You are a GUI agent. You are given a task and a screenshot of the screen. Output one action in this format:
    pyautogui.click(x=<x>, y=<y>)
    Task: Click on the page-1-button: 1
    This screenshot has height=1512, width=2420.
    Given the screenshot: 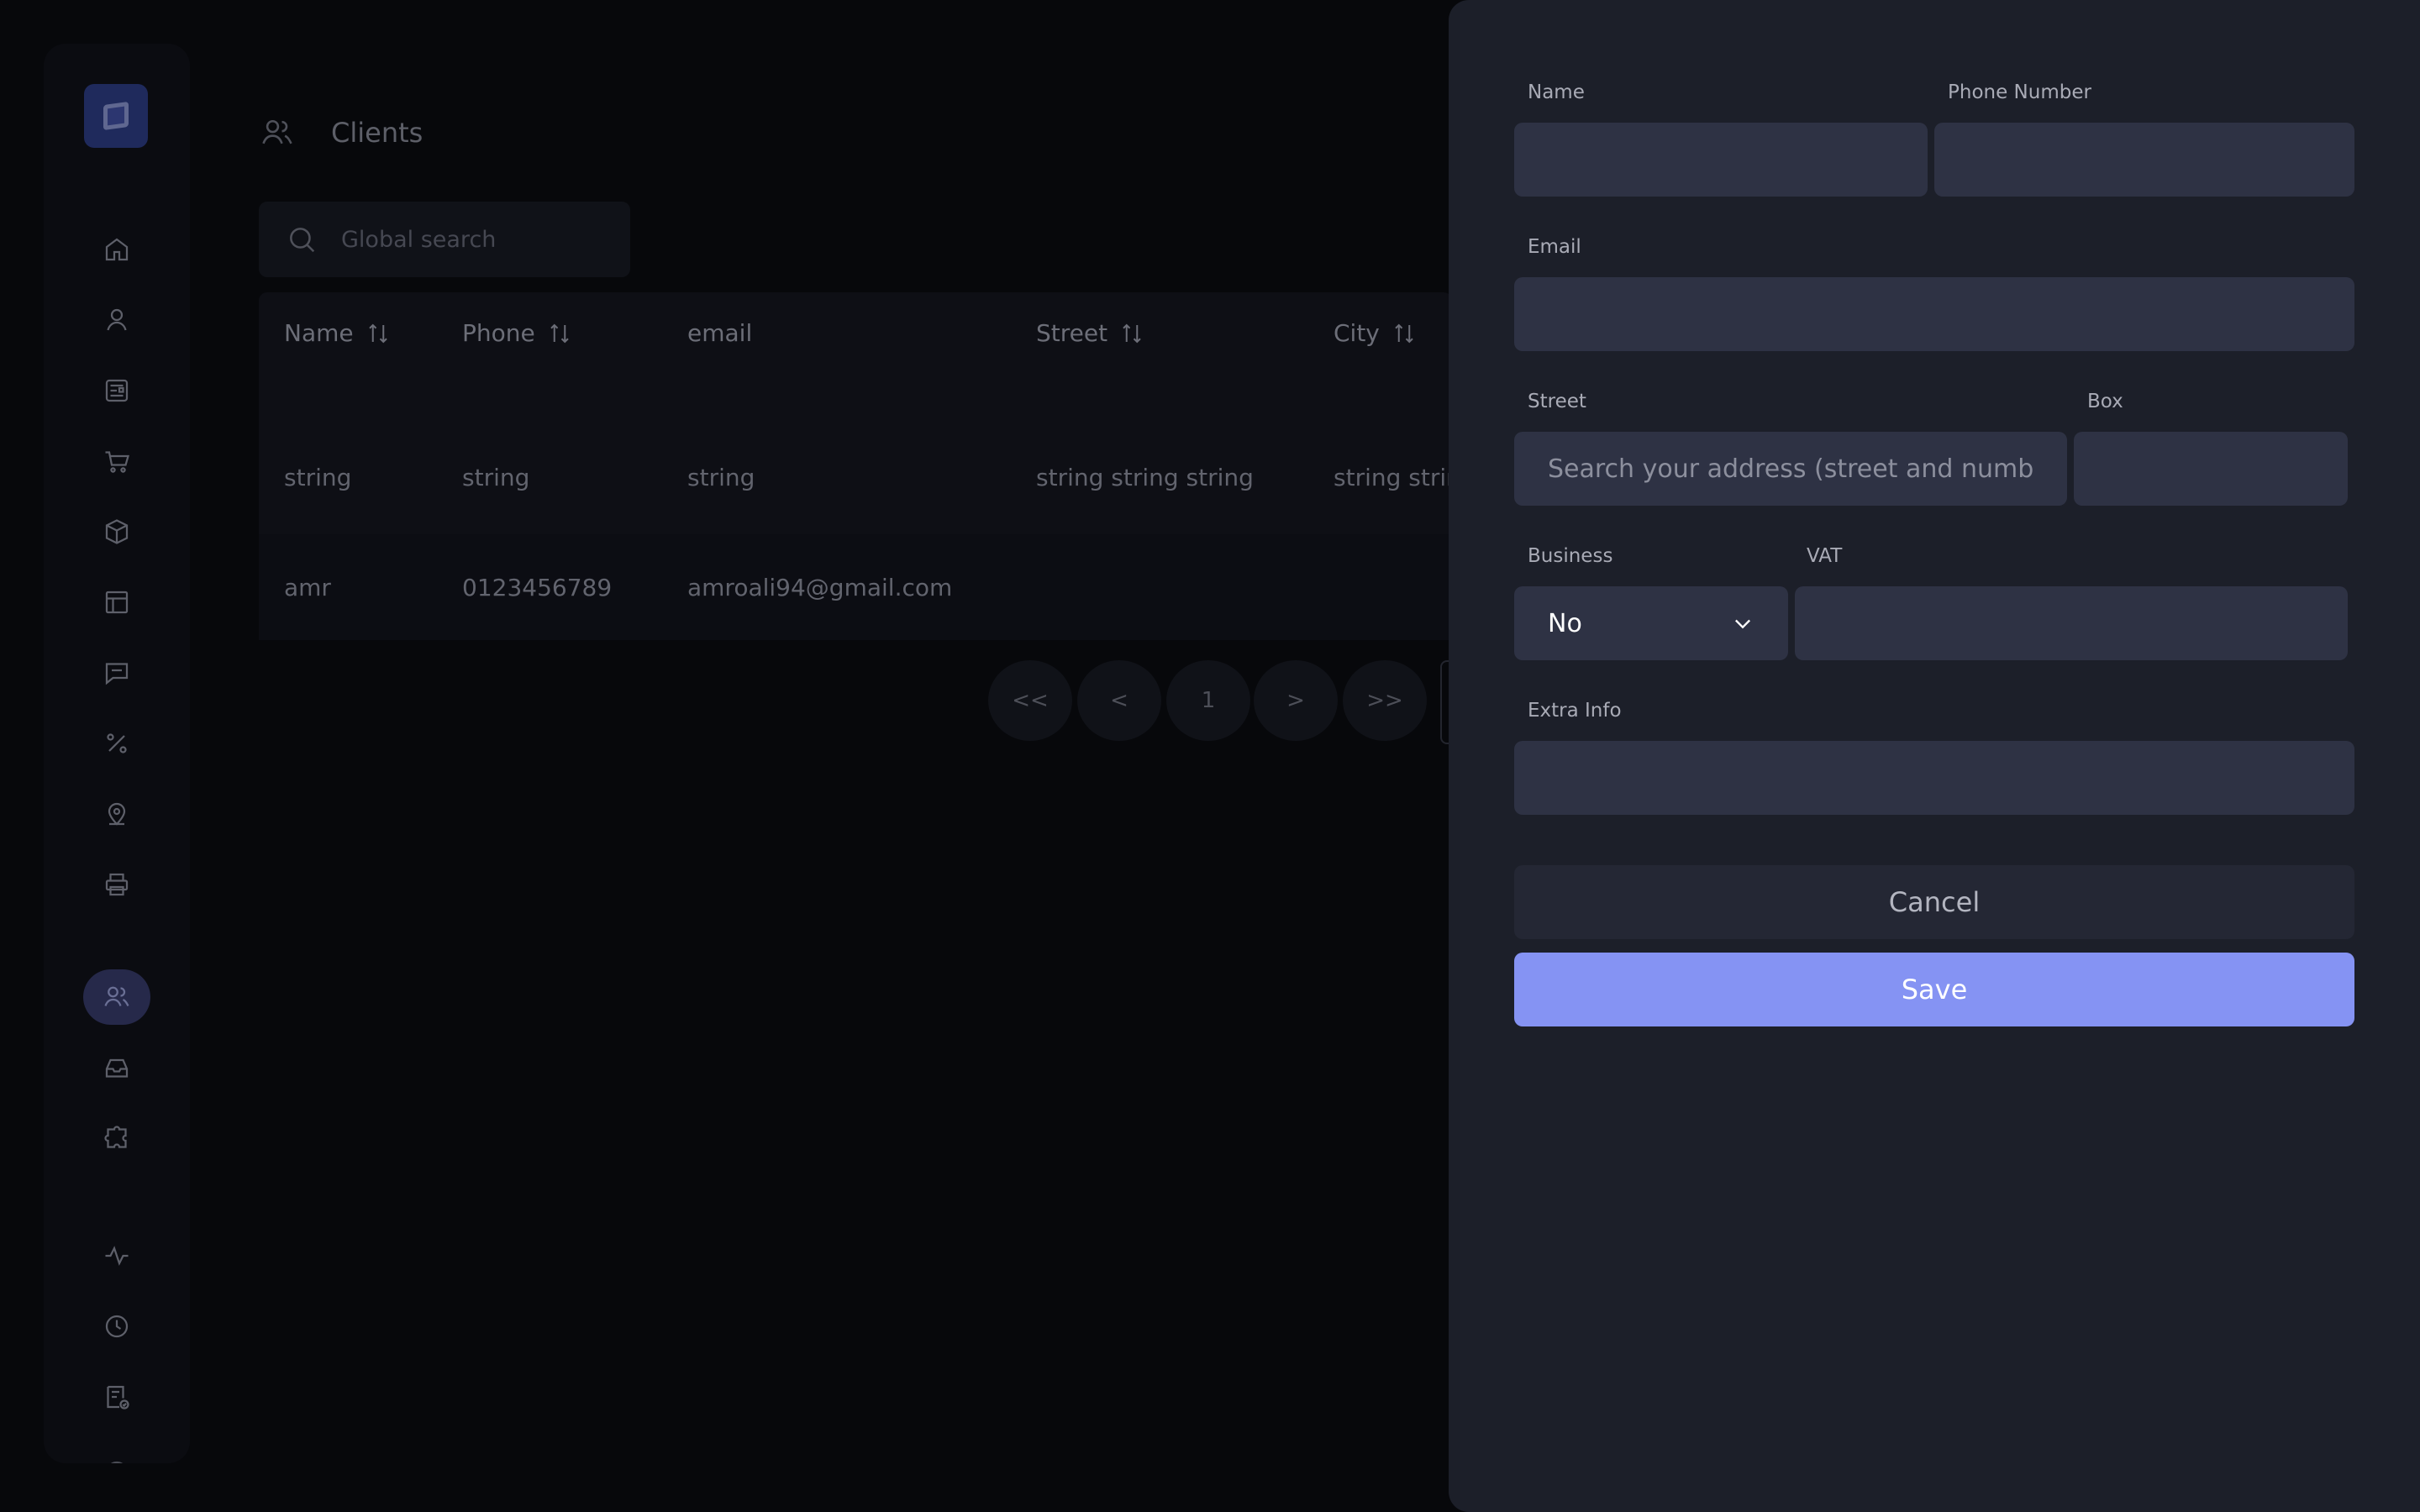 What is the action you would take?
    pyautogui.click(x=1208, y=700)
    